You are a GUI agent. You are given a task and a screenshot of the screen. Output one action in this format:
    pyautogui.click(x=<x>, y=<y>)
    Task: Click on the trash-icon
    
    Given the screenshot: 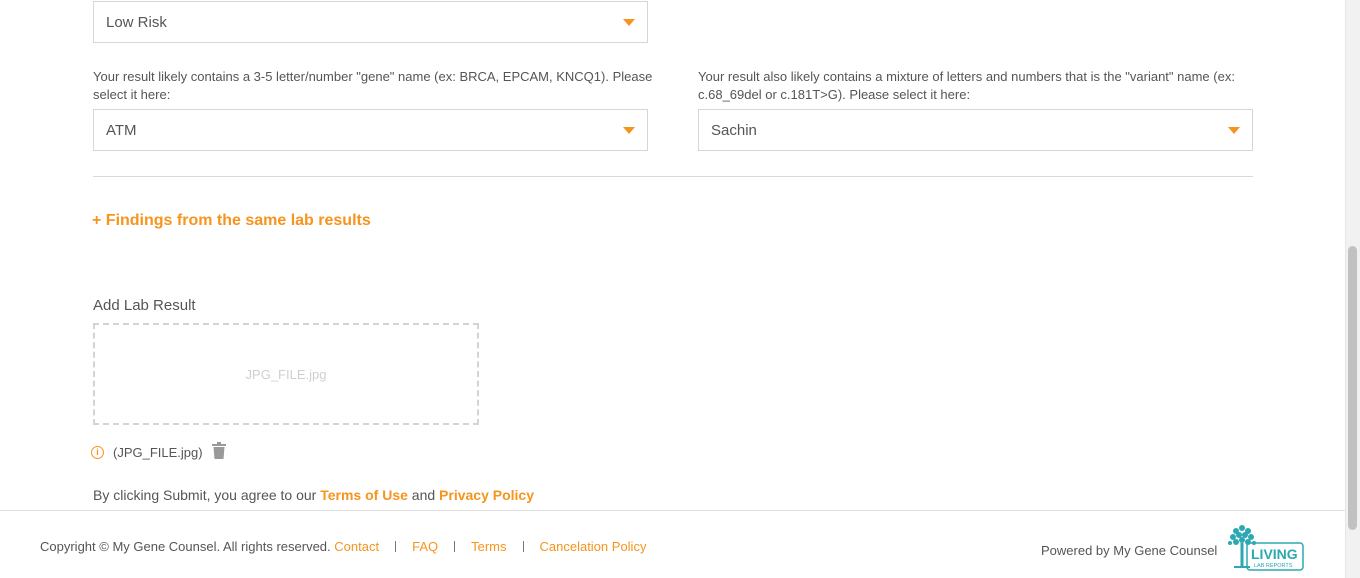 What is the action you would take?
    pyautogui.click(x=218, y=452)
    